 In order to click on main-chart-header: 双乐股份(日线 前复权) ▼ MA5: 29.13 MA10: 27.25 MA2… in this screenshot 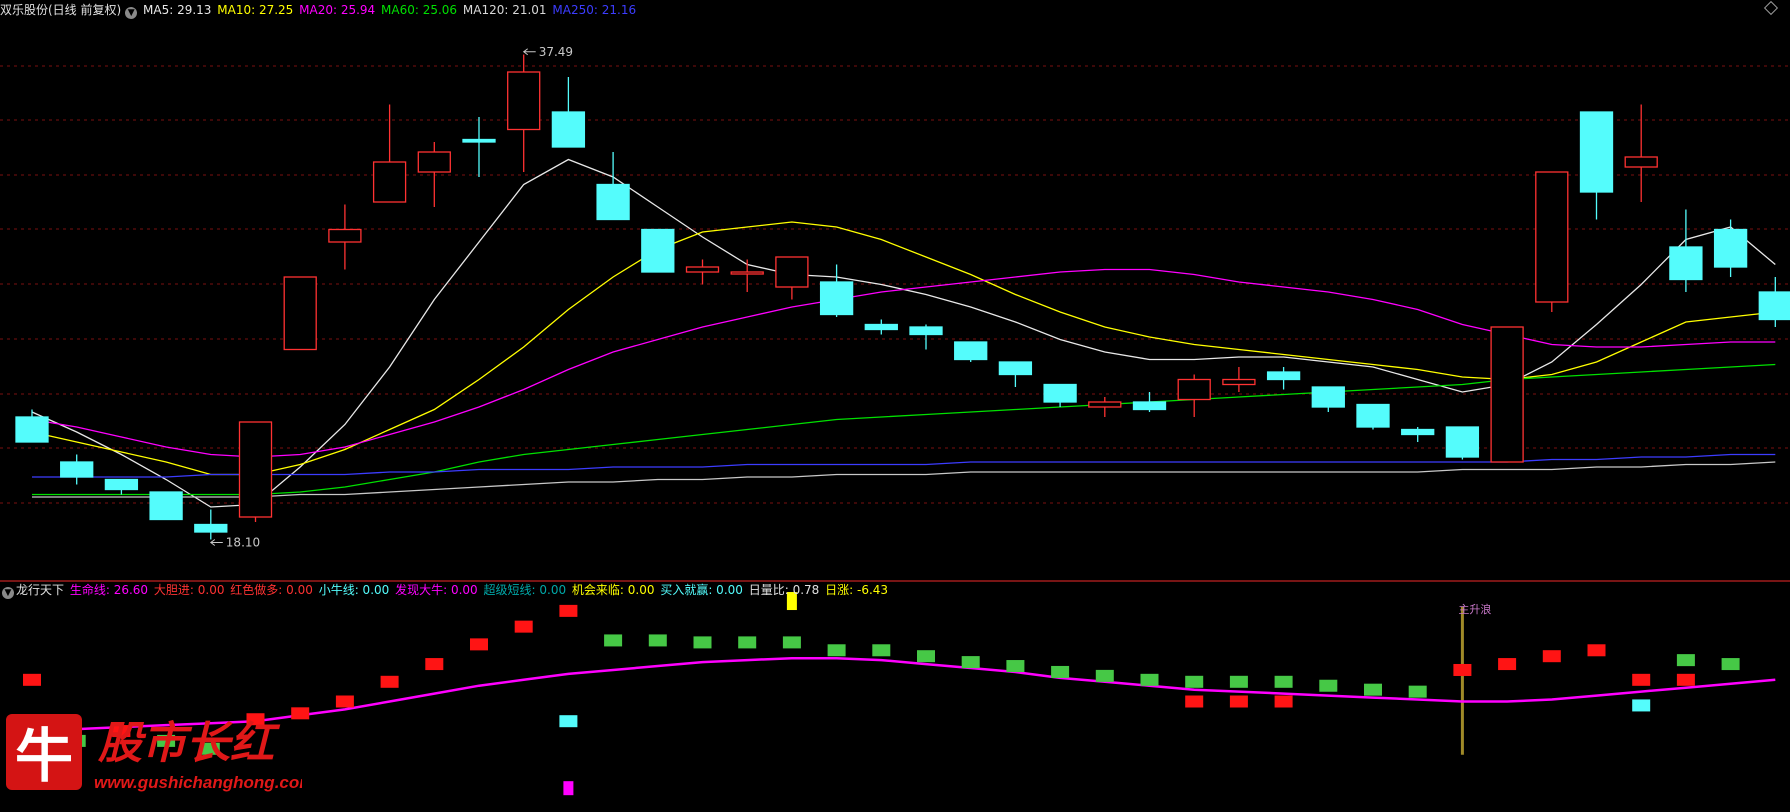, I will do `click(319, 10)`.